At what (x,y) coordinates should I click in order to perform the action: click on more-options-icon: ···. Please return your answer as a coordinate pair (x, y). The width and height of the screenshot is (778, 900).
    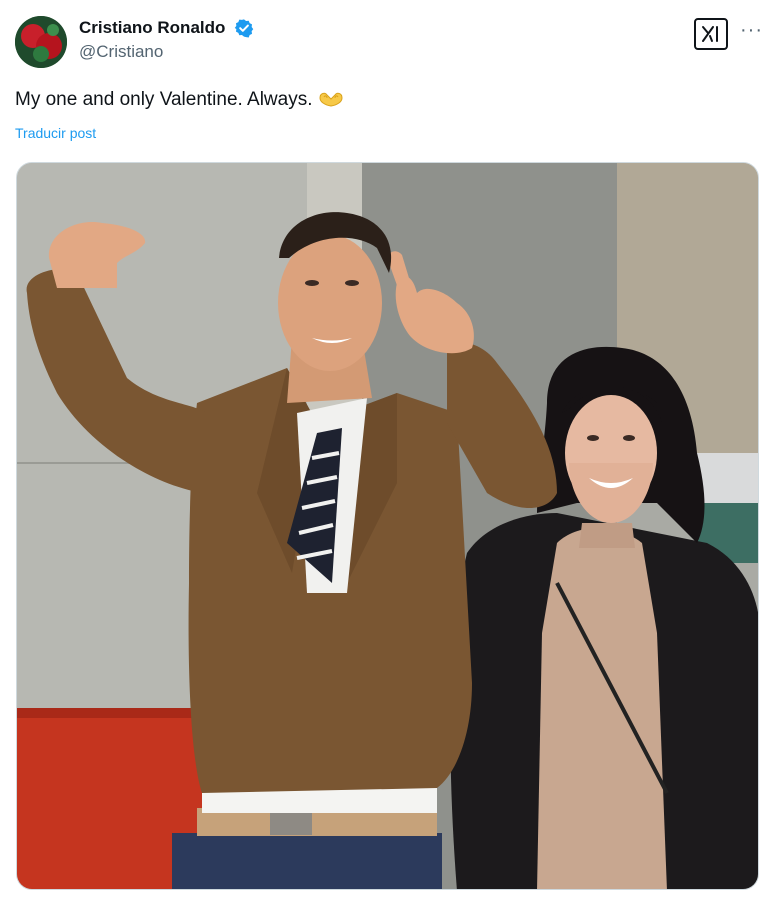
    Looking at the image, I should click on (751, 30).